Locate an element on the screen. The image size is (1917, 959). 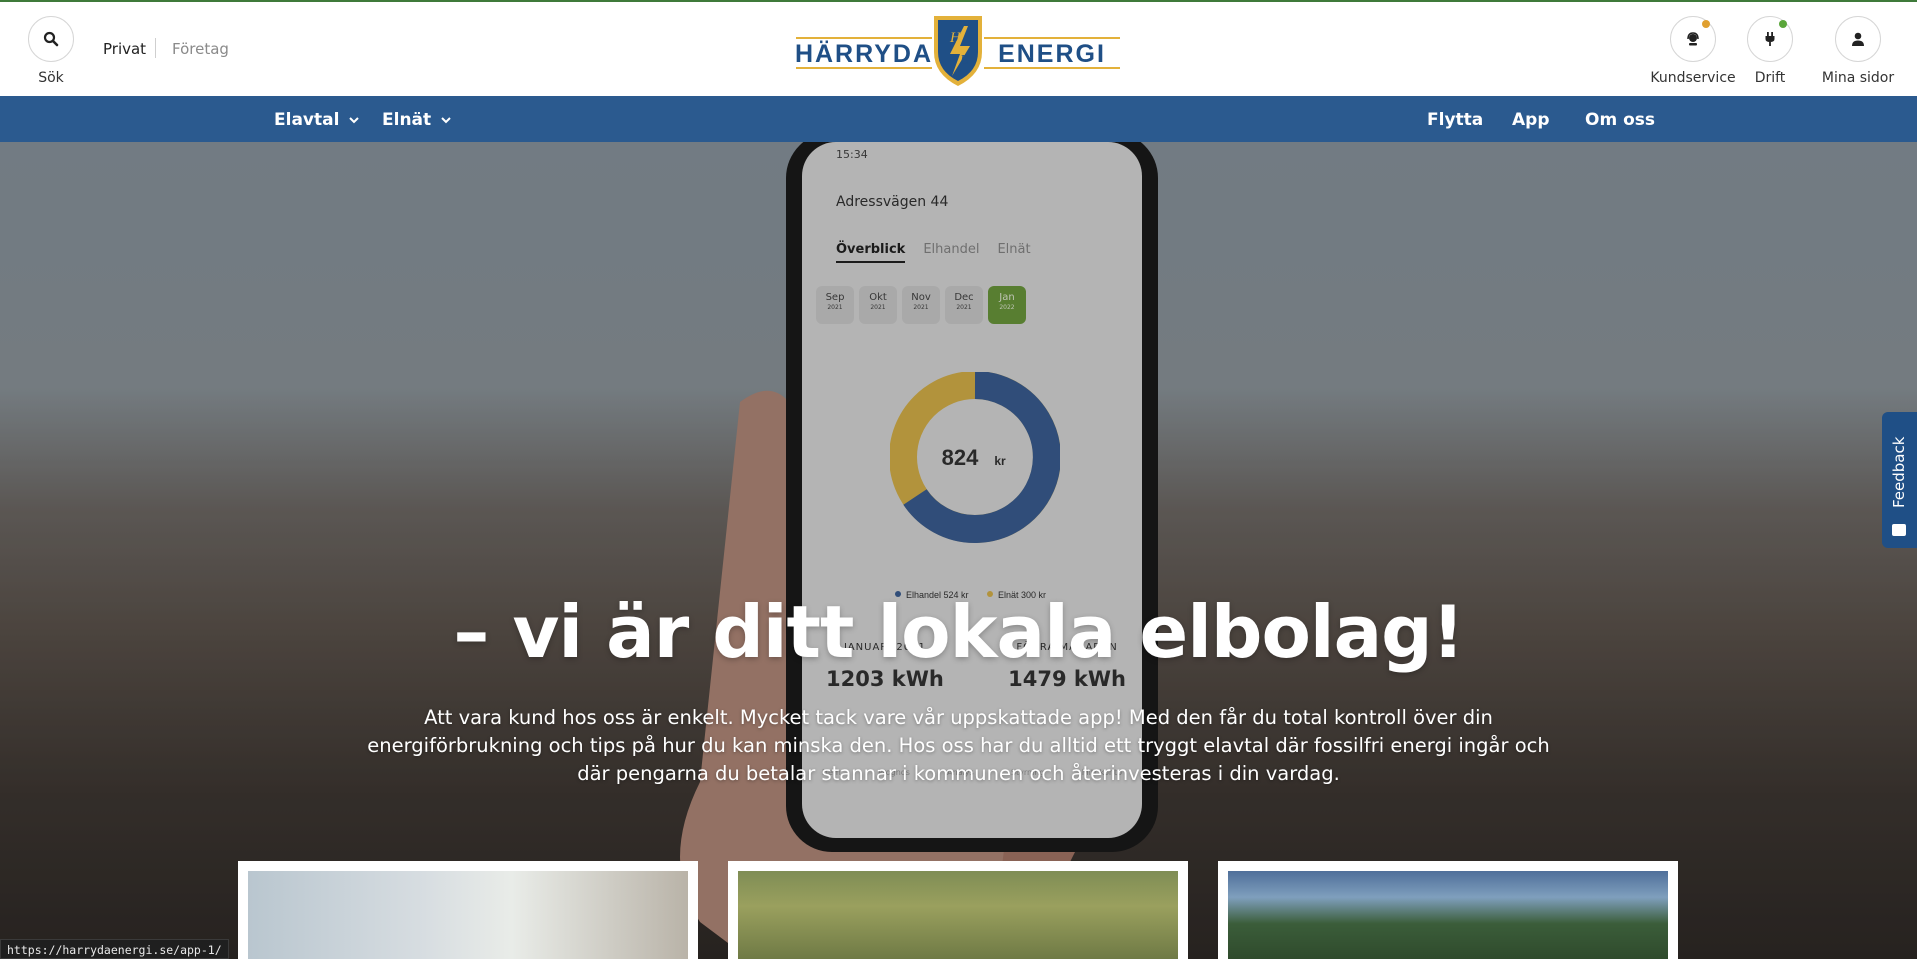
drift-circle is located at coordinates (1770, 39).